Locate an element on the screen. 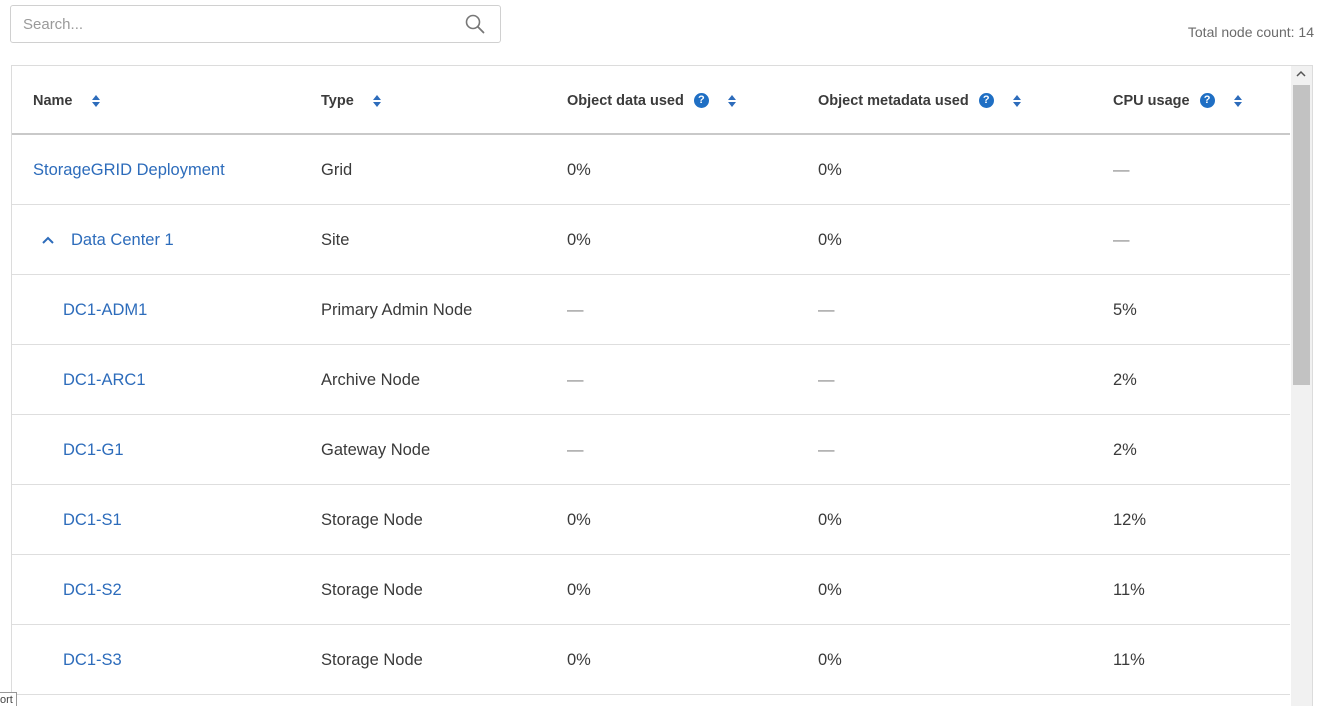 This screenshot has width=1328, height=706. cpu-usage: 5% is located at coordinates (1125, 309).